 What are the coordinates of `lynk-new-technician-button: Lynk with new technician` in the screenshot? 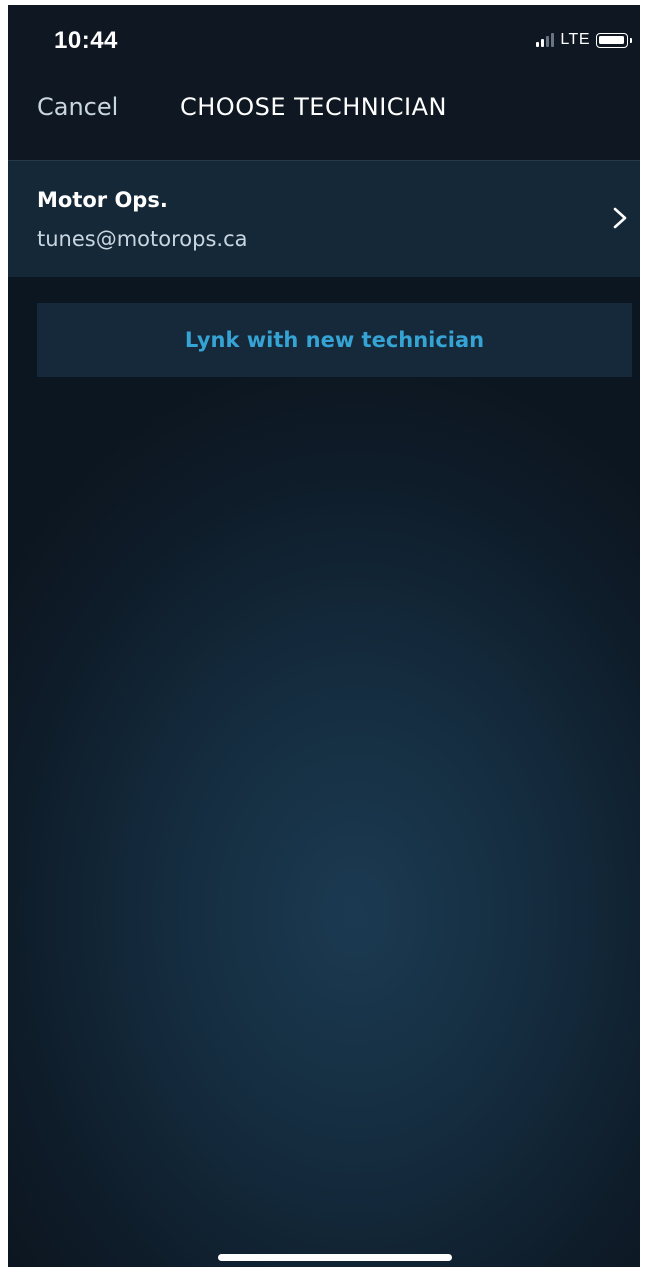 It's located at (334, 340).